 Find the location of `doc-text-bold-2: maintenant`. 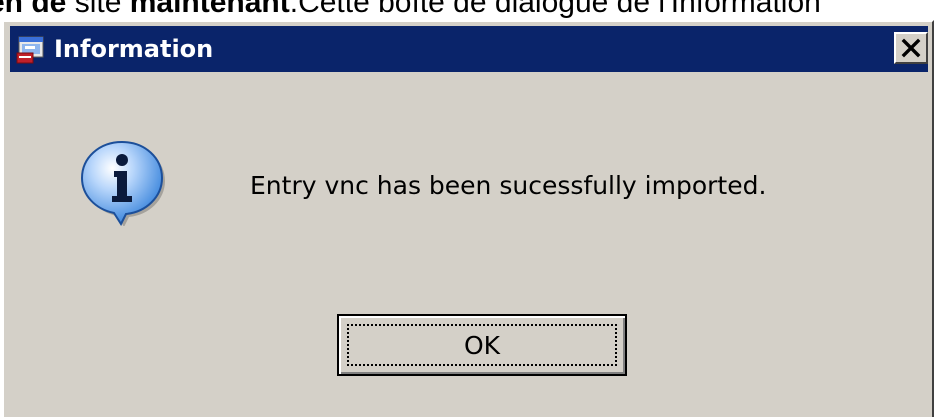

doc-text-bold-2: maintenant is located at coordinates (209, 9).